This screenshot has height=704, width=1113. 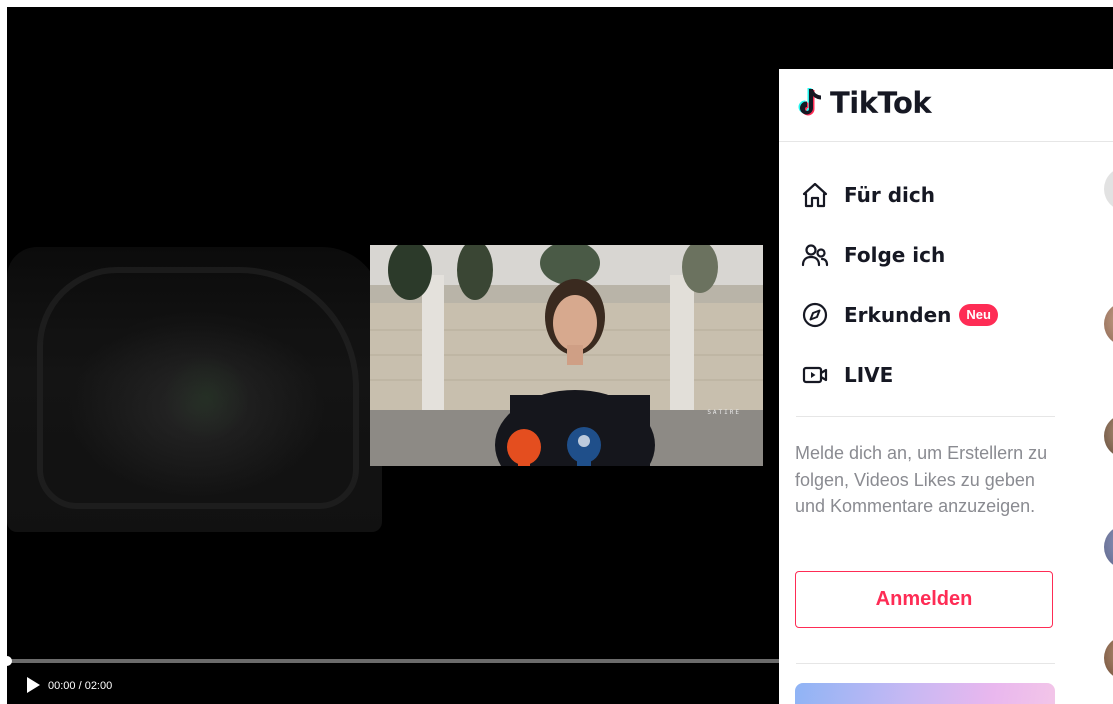 I want to click on users-icon, so click(x=815, y=255).